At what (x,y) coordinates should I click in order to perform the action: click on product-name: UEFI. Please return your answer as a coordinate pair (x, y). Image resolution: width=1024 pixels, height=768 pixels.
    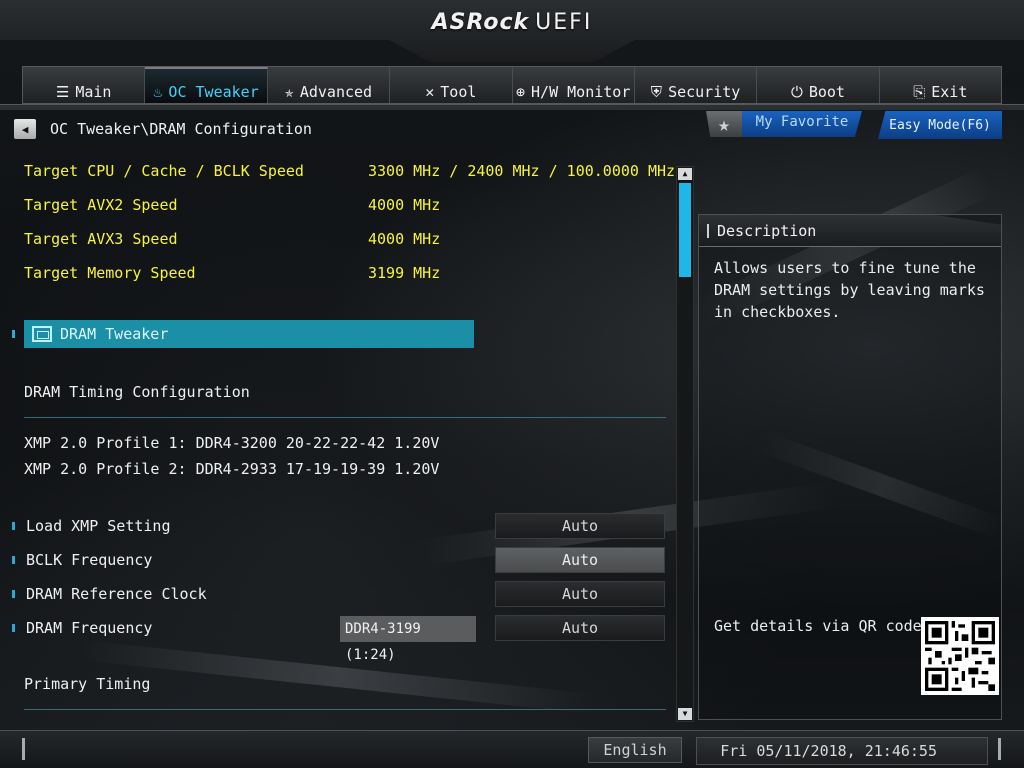
    Looking at the image, I should click on (564, 22).